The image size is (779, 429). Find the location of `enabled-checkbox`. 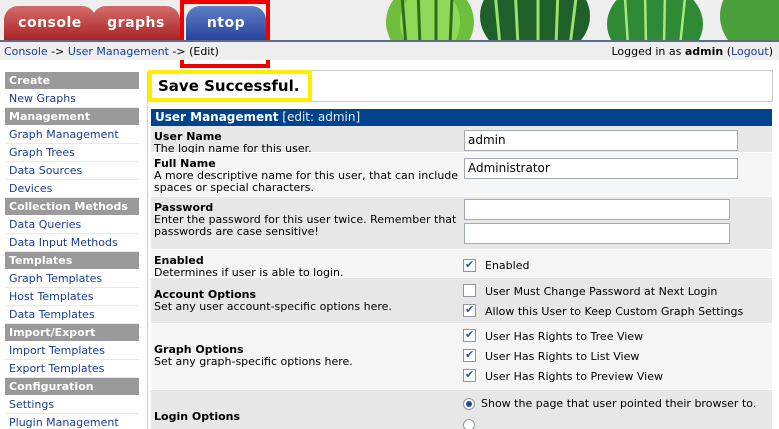

enabled-checkbox is located at coordinates (469, 265).